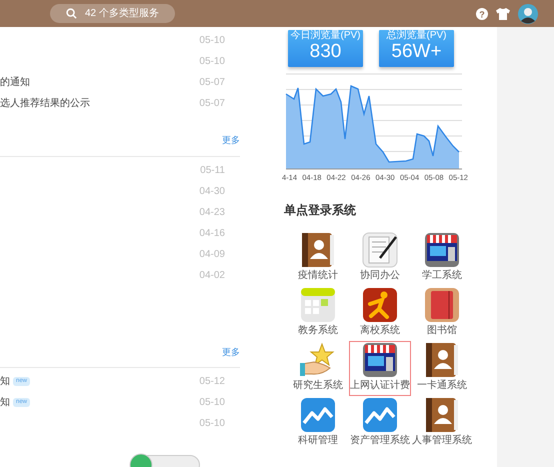  I want to click on app-tile: 一卡通系统, so click(442, 368).